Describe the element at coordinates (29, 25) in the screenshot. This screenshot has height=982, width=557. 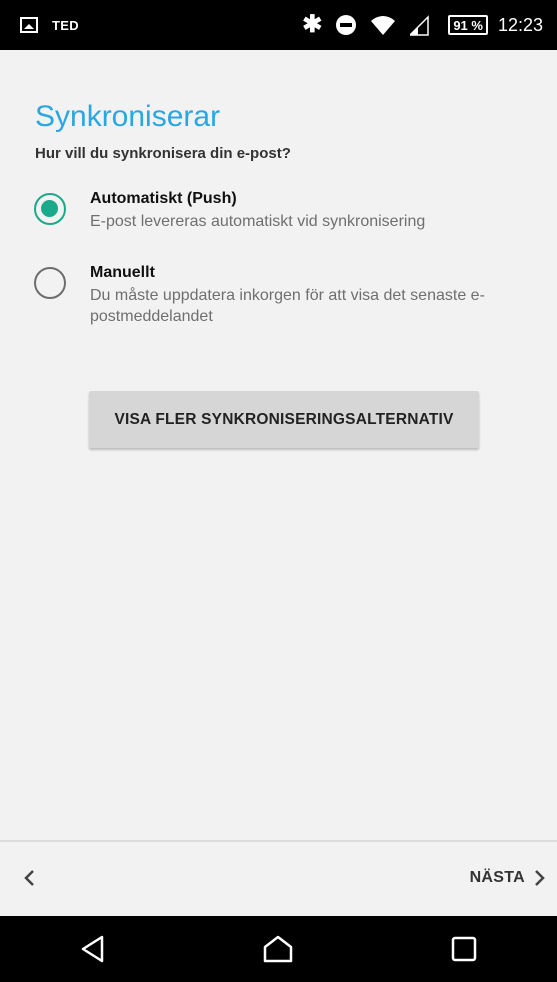
I see `image-icon` at that location.